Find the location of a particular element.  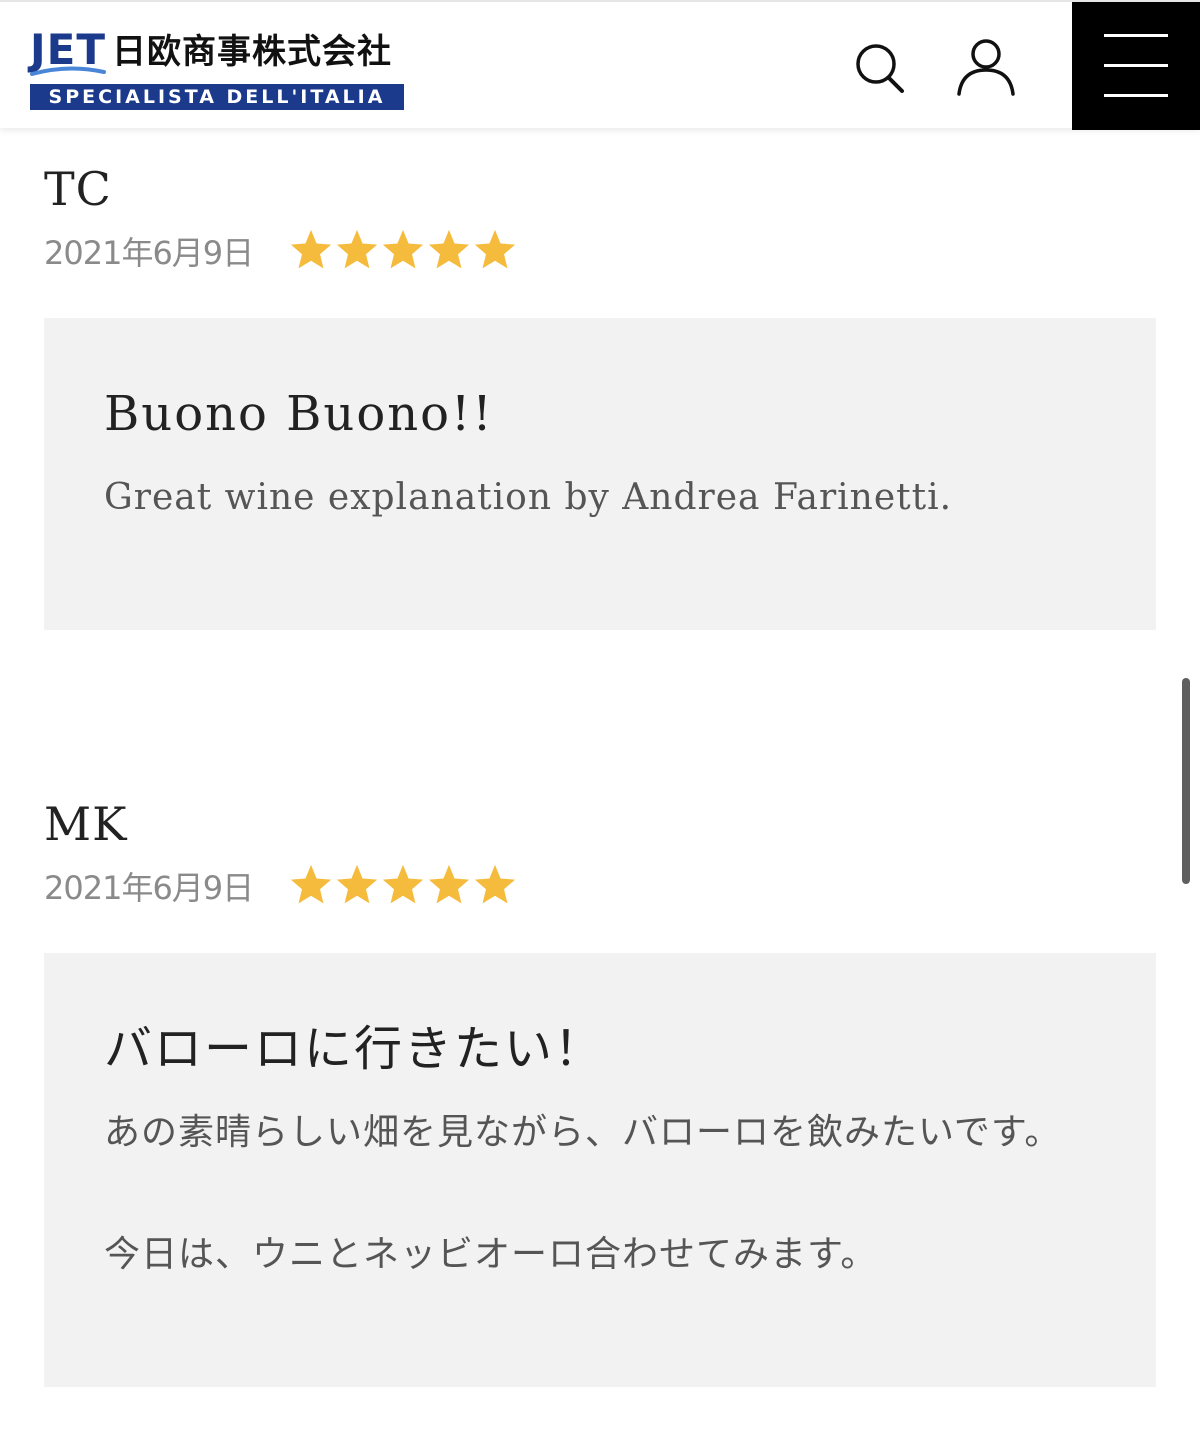

review-body-line: あの素晴らしい畑を見ながら、バローロを飲みたいです。 is located at coordinates (583, 1132).